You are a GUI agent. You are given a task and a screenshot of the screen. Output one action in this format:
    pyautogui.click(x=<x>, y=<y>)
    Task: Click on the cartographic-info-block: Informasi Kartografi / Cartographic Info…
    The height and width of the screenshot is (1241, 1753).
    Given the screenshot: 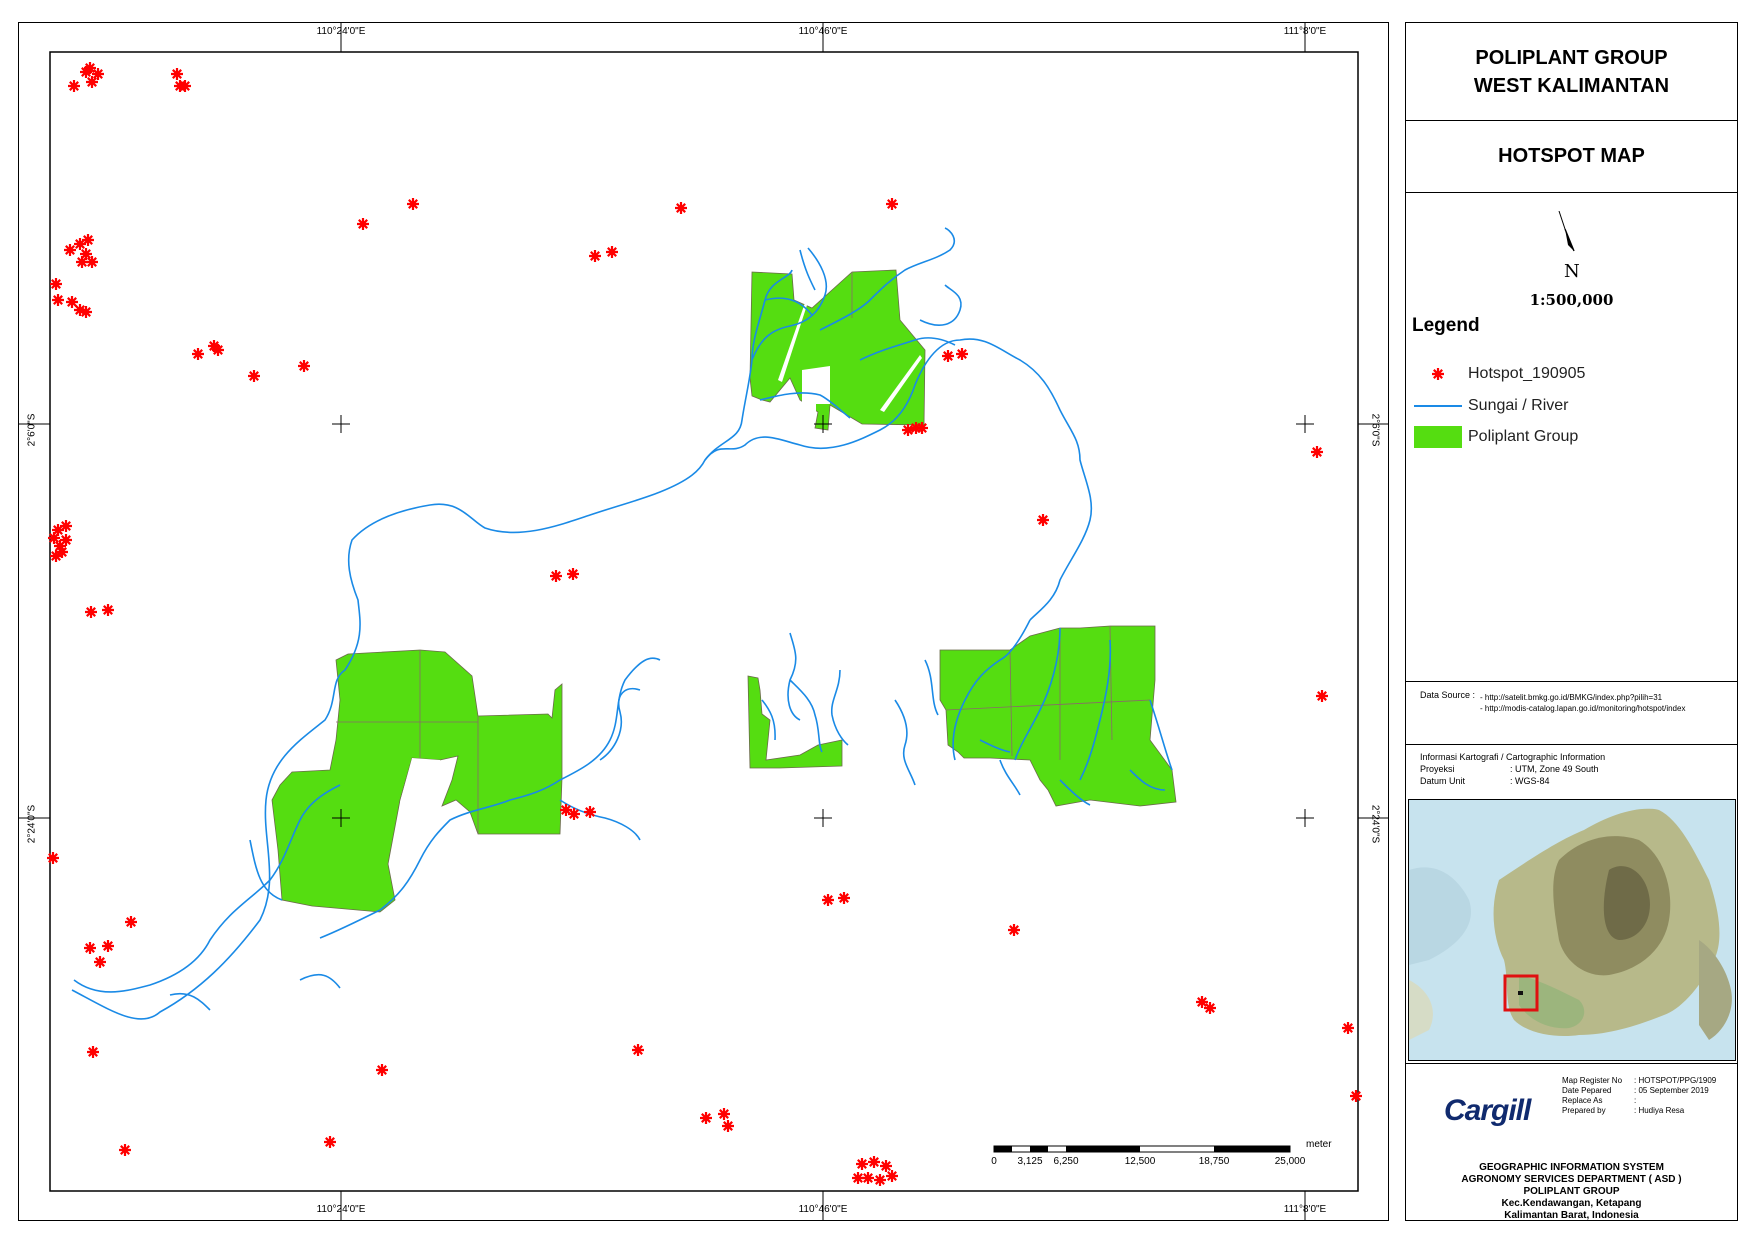 What is the action you would take?
    pyautogui.click(x=1571, y=769)
    